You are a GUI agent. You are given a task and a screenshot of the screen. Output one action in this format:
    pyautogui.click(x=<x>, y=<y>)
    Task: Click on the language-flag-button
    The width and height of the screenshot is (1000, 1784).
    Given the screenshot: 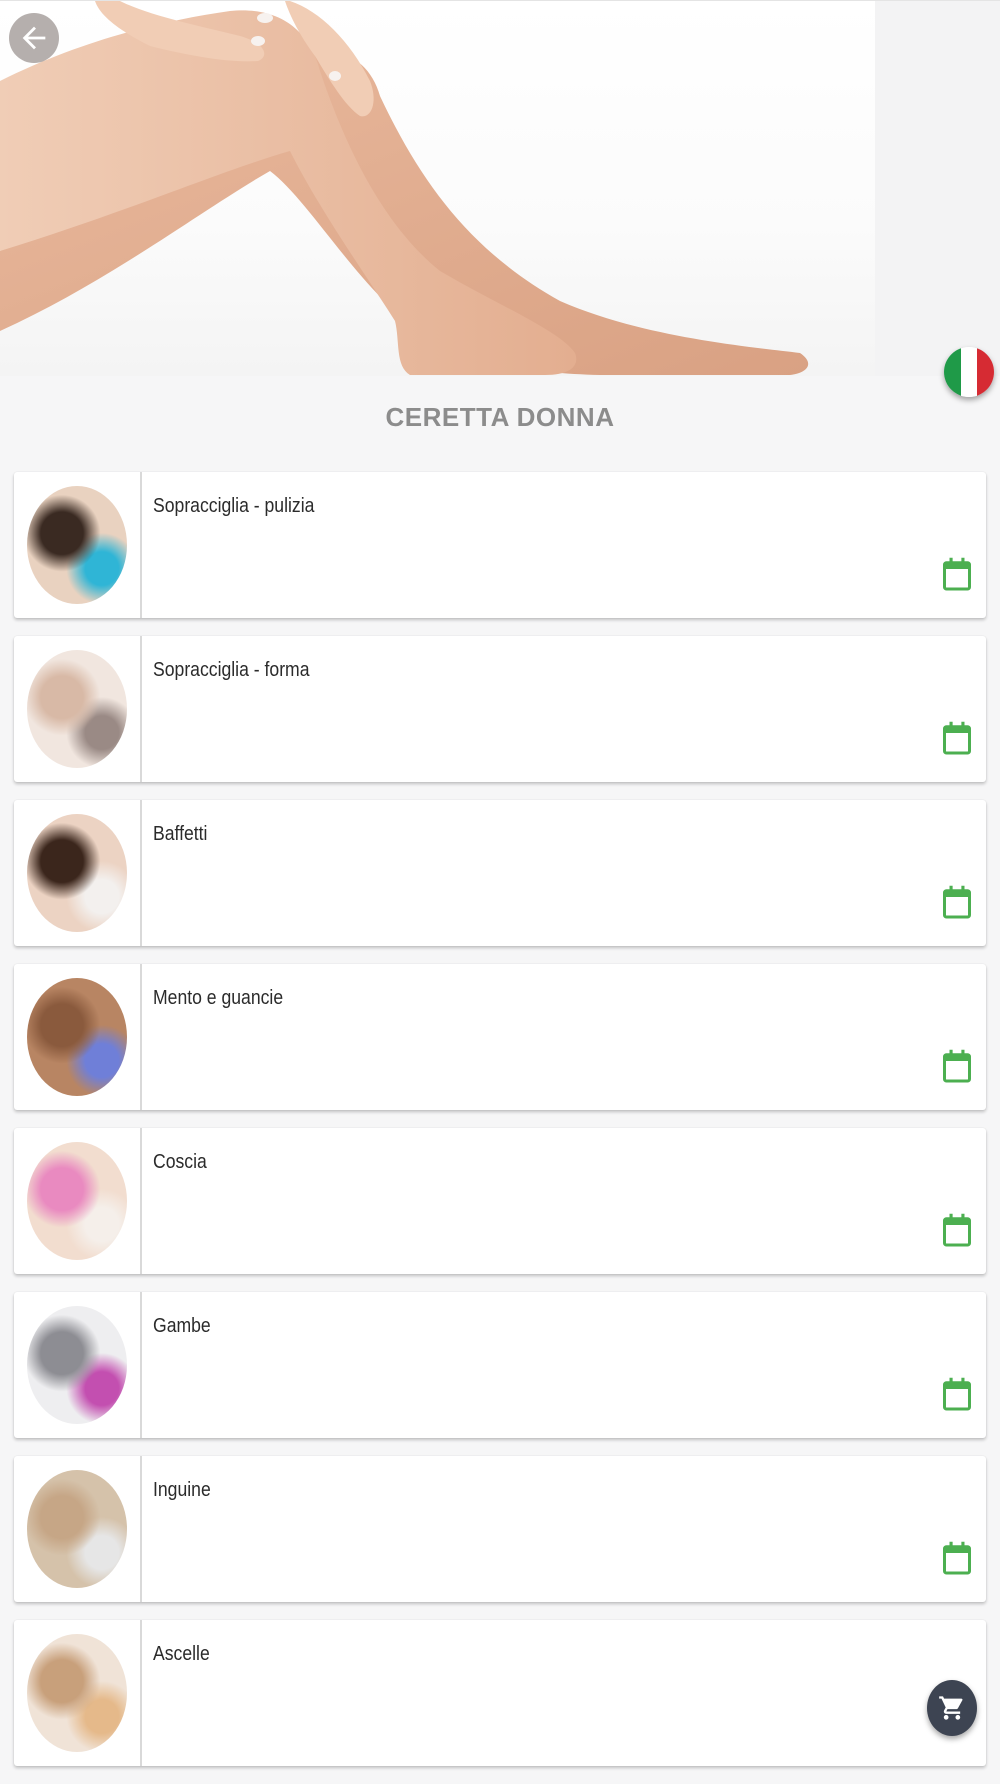 What is the action you would take?
    pyautogui.click(x=969, y=372)
    